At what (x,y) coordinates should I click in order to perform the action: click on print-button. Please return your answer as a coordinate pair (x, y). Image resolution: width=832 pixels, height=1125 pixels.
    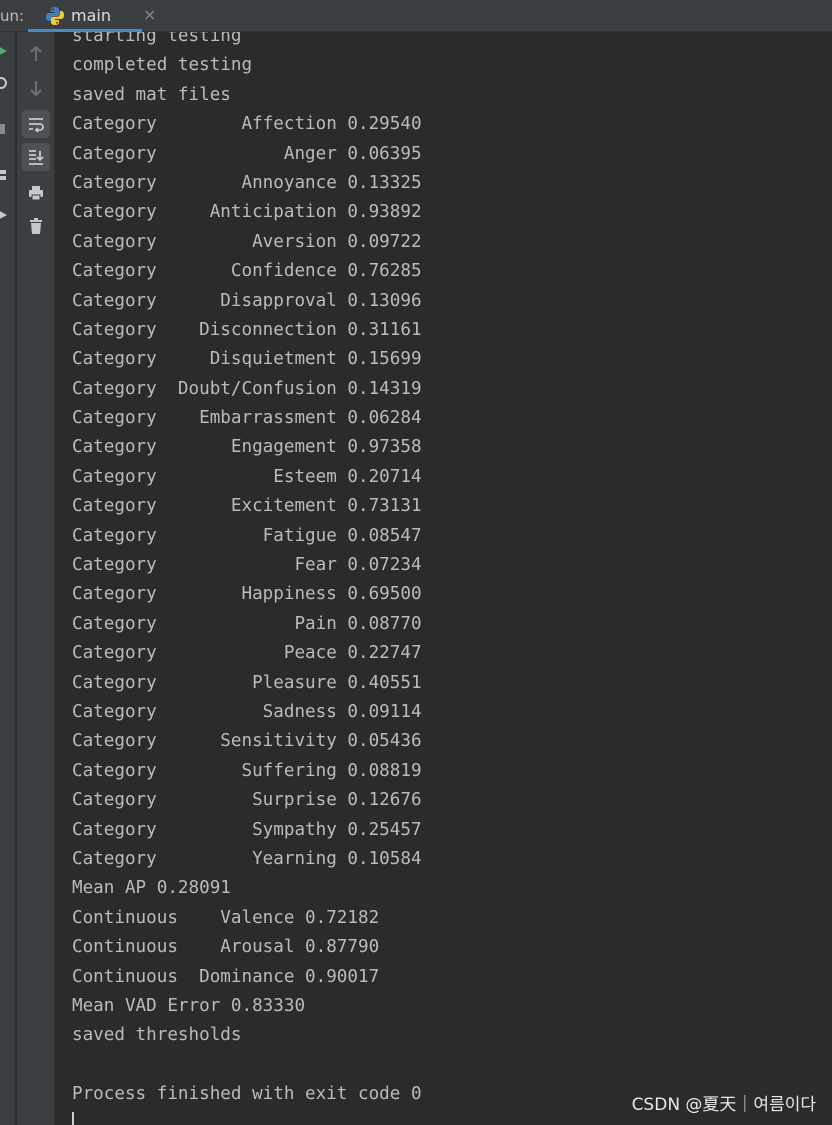
    Looking at the image, I should click on (36, 193).